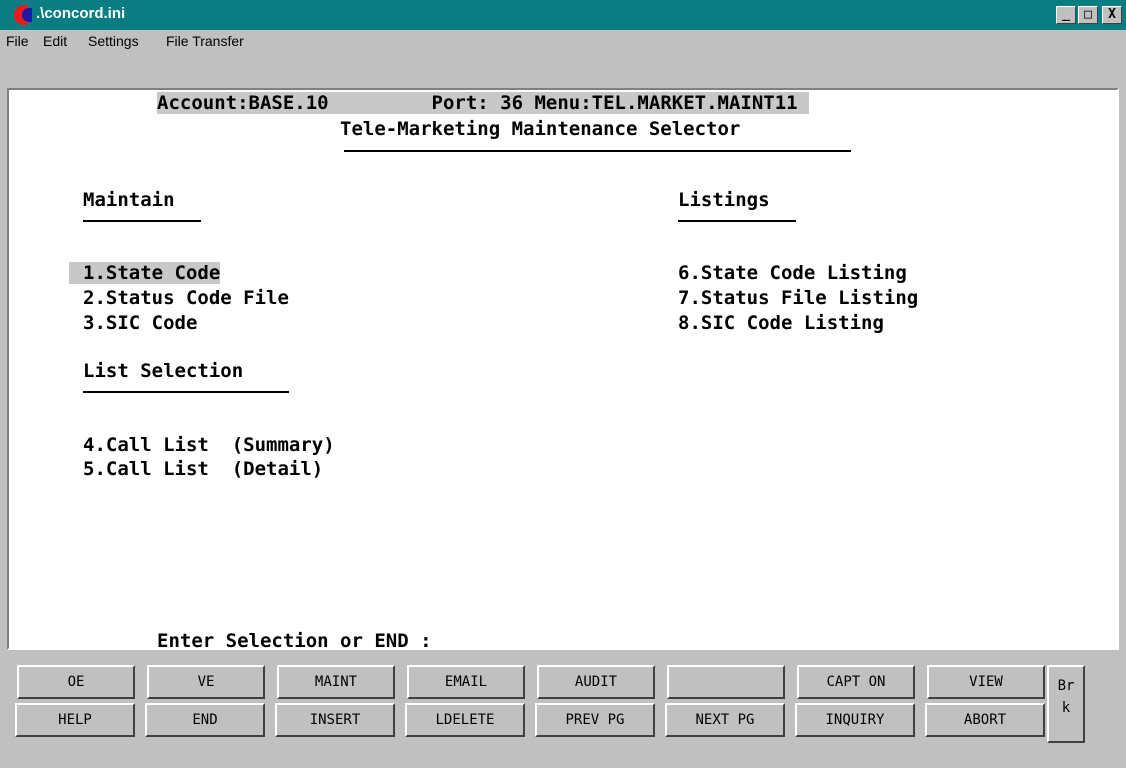 The height and width of the screenshot is (768, 1126). What do you see at coordinates (23, 15) in the screenshot?
I see `app-icon` at bounding box center [23, 15].